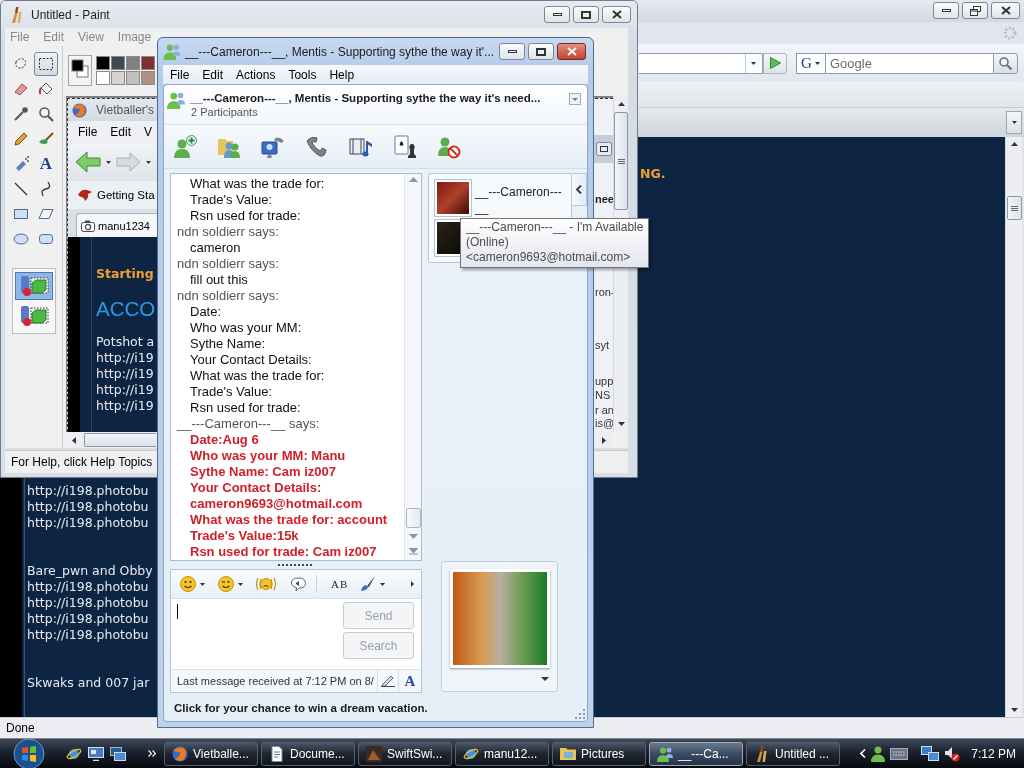 The width and height of the screenshot is (1024, 768). Describe the element at coordinates (152, 753) in the screenshot. I see `double-chevron-icon` at that location.